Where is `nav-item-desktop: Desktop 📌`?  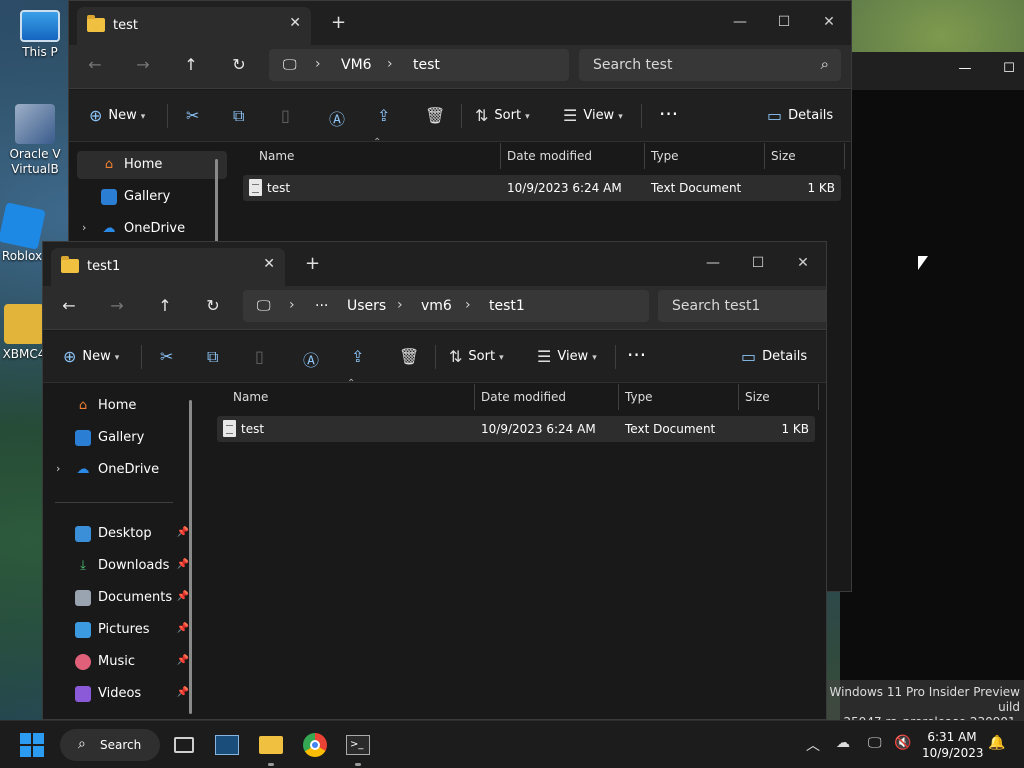
nav-item-desktop: Desktop 📌 is located at coordinates (126, 534).